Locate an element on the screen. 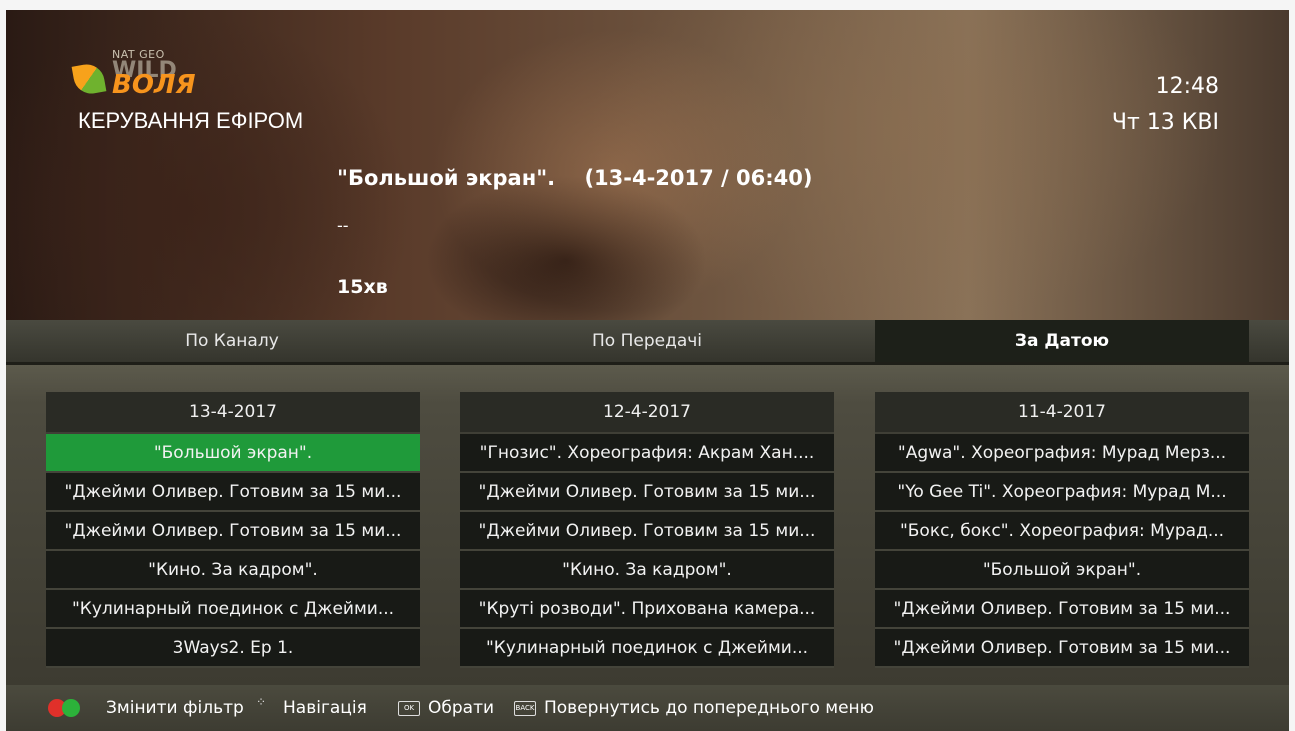 The image size is (1295, 731). tab-by-program: По Передачі is located at coordinates (647, 341).